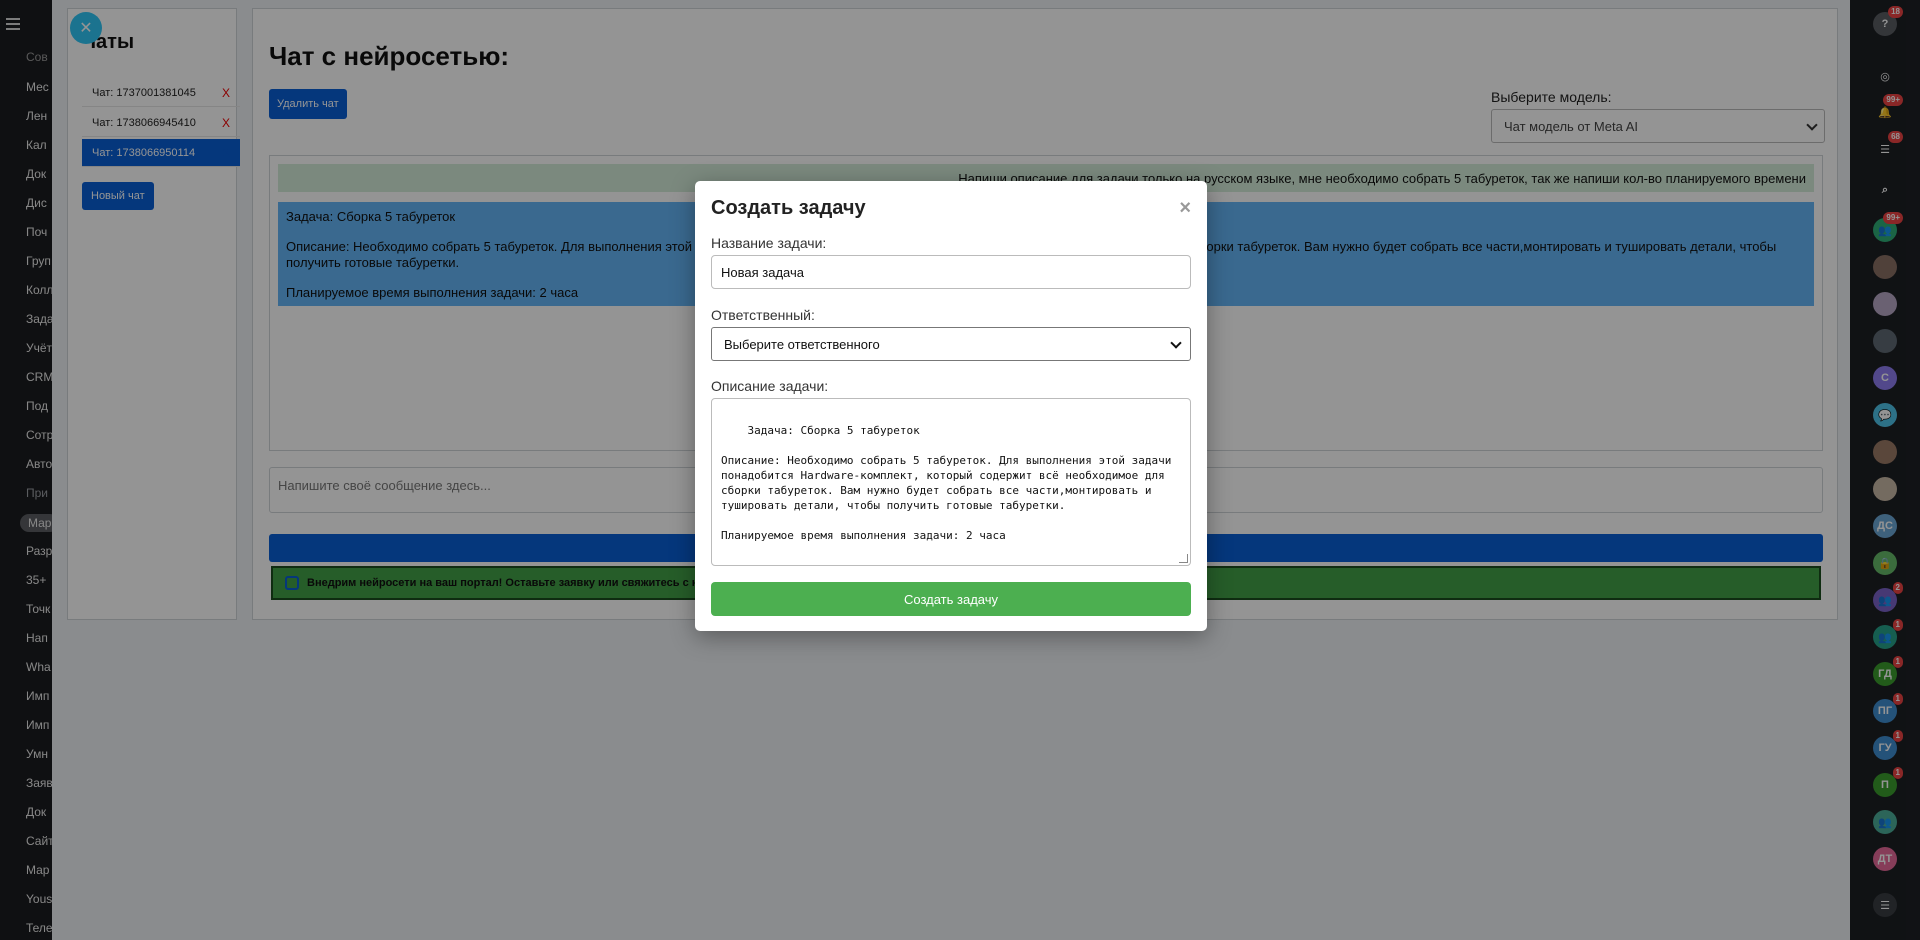 The height and width of the screenshot is (940, 1920). What do you see at coordinates (1185, 208) in the screenshot?
I see `close-icon: ×` at bounding box center [1185, 208].